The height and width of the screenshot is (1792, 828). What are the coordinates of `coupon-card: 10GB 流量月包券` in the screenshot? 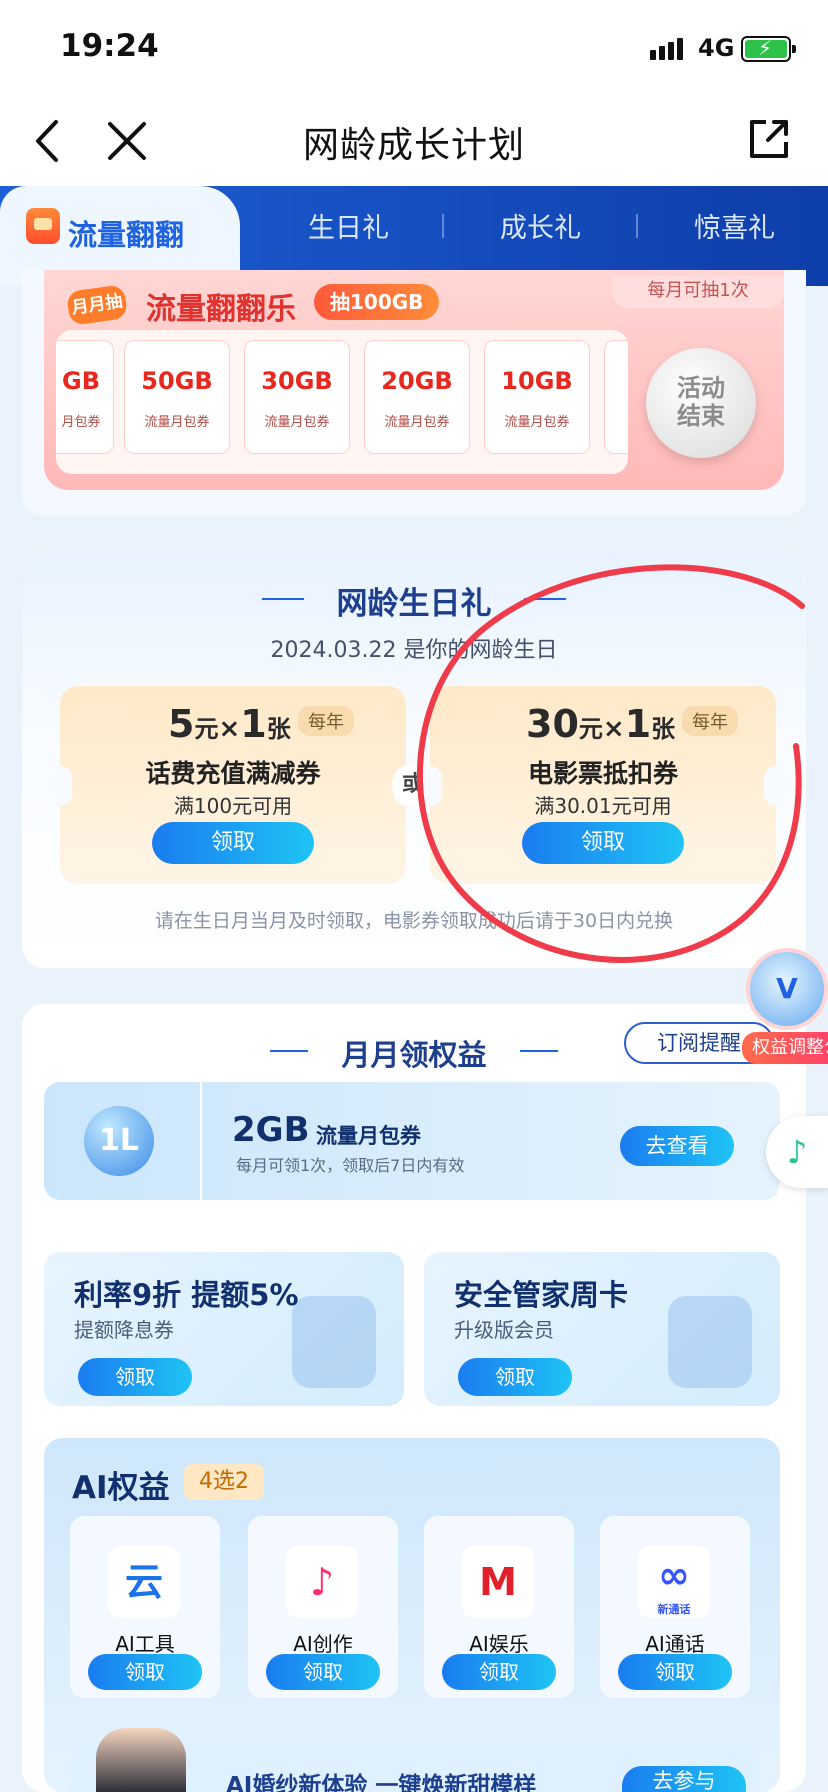 It's located at (537, 397).